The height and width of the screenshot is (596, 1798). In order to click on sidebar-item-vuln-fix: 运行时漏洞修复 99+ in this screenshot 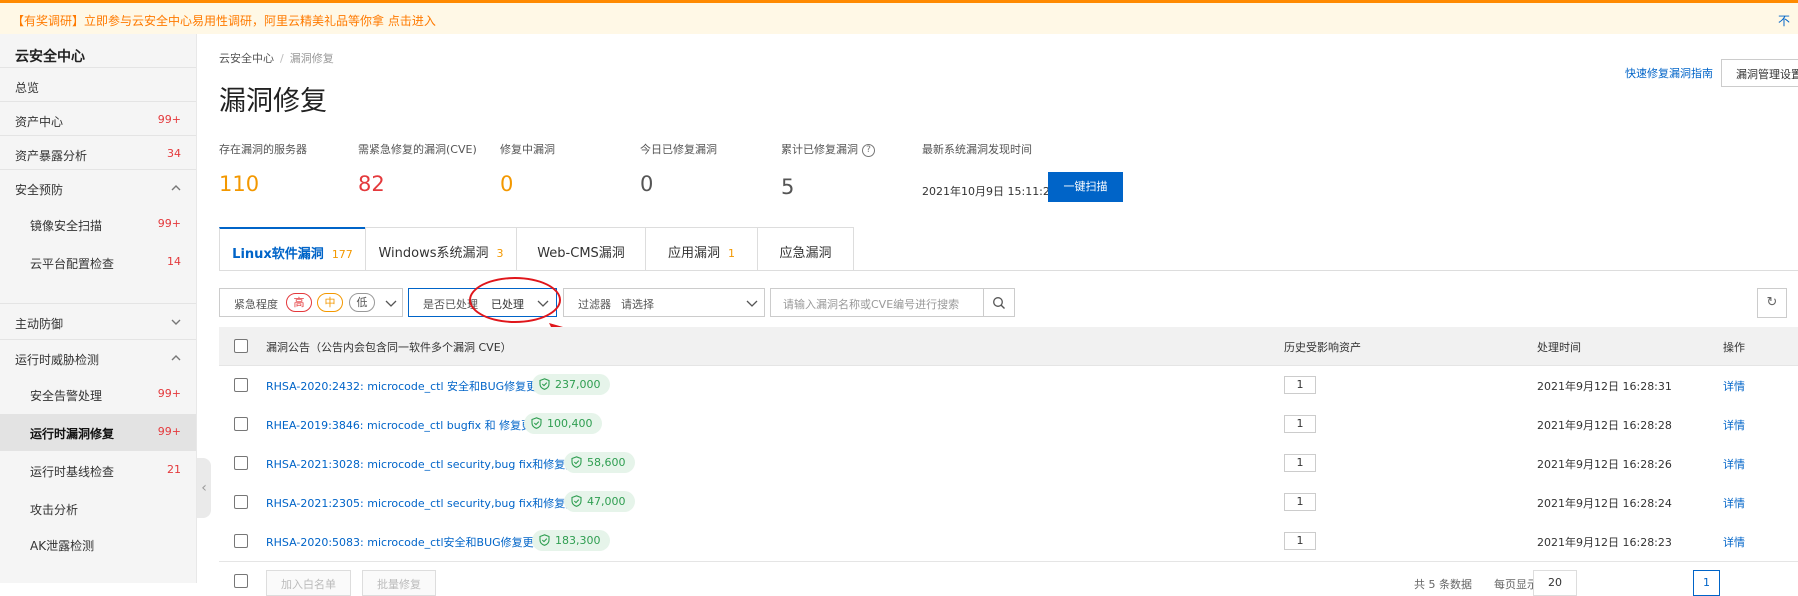, I will do `click(98, 432)`.